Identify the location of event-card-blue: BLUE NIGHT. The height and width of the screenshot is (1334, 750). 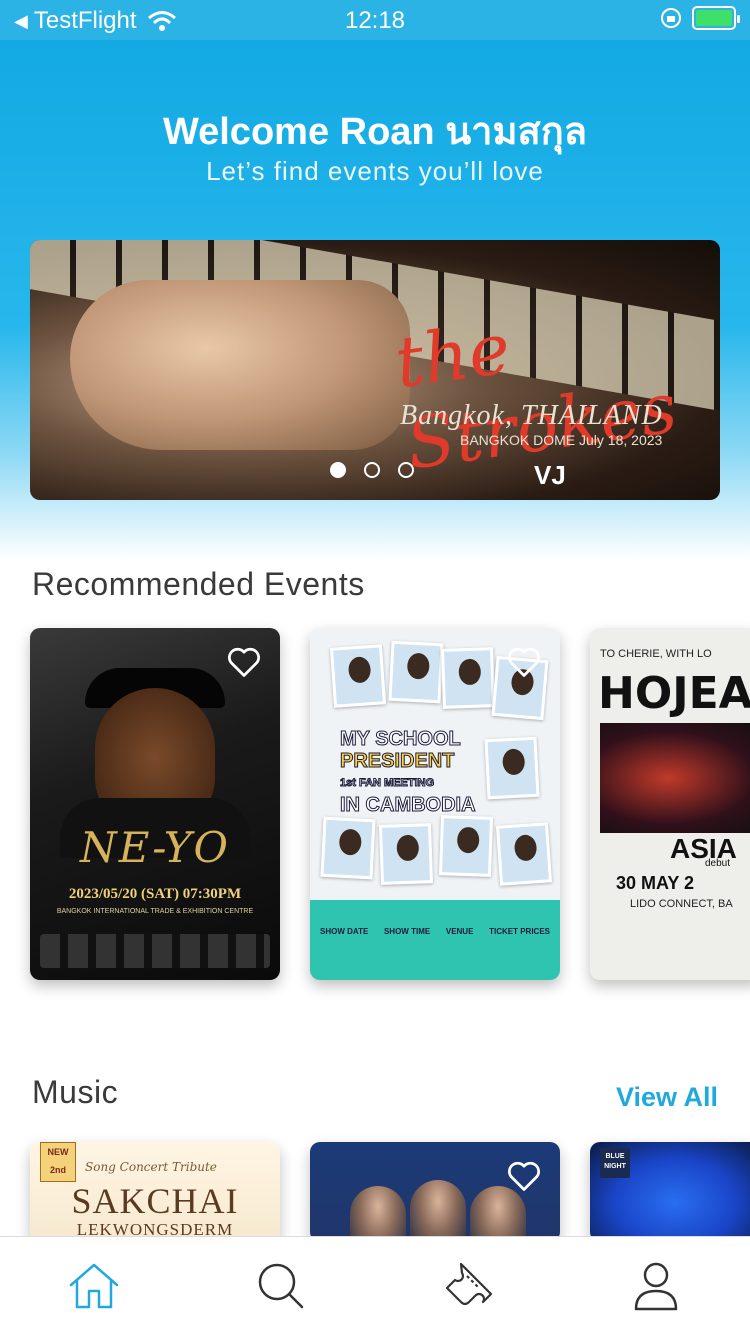
(670, 1192).